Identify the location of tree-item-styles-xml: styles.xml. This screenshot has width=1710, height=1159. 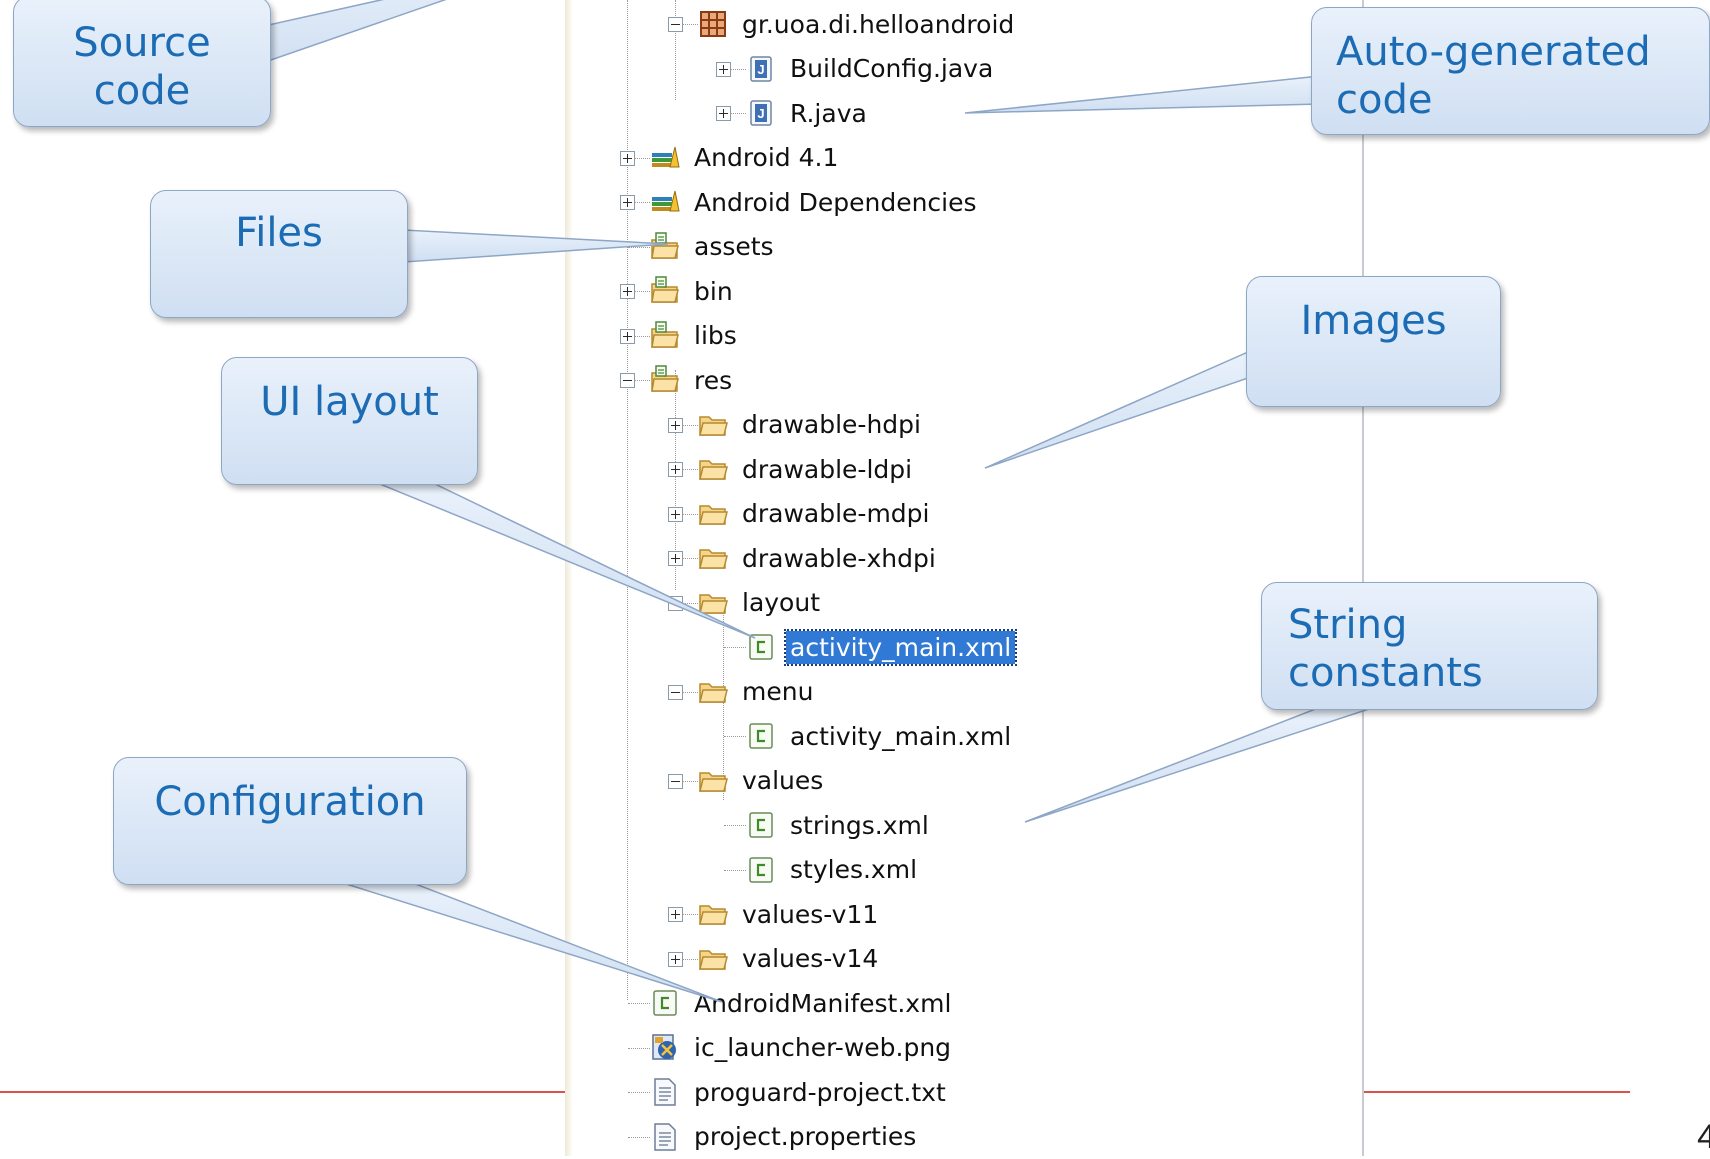
(853, 870).